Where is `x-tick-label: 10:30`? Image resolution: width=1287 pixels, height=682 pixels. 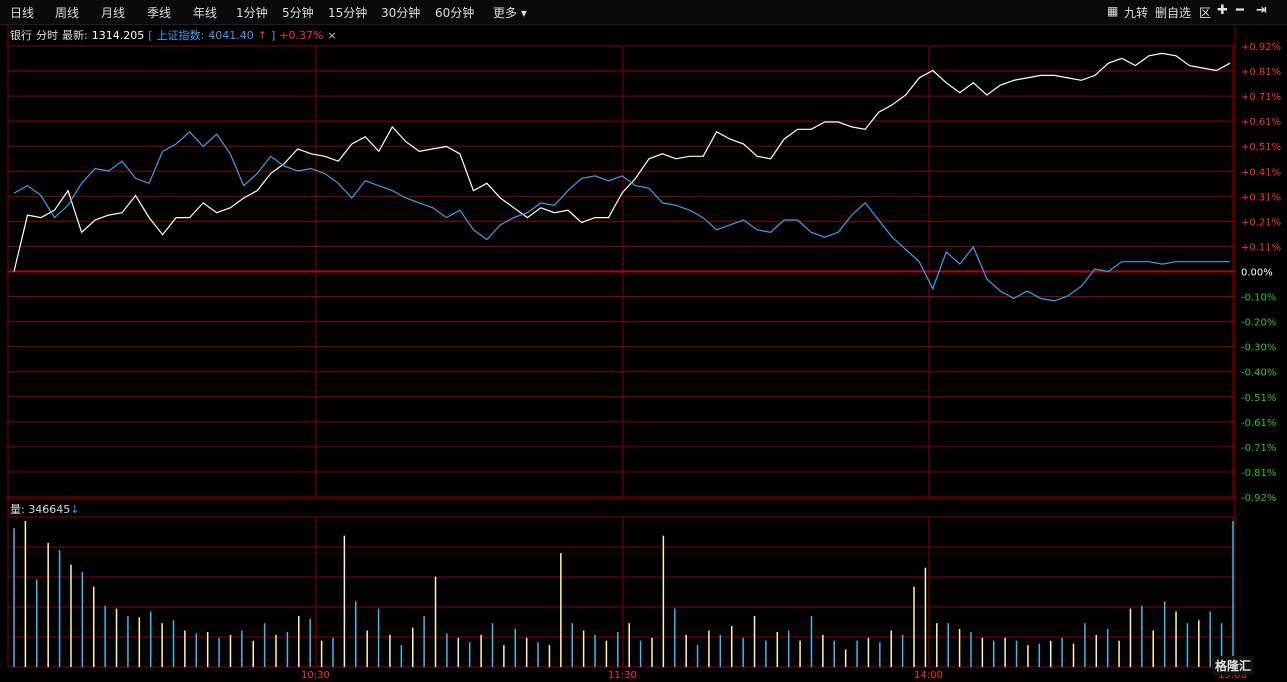
x-tick-label: 10:30 is located at coordinates (315, 675).